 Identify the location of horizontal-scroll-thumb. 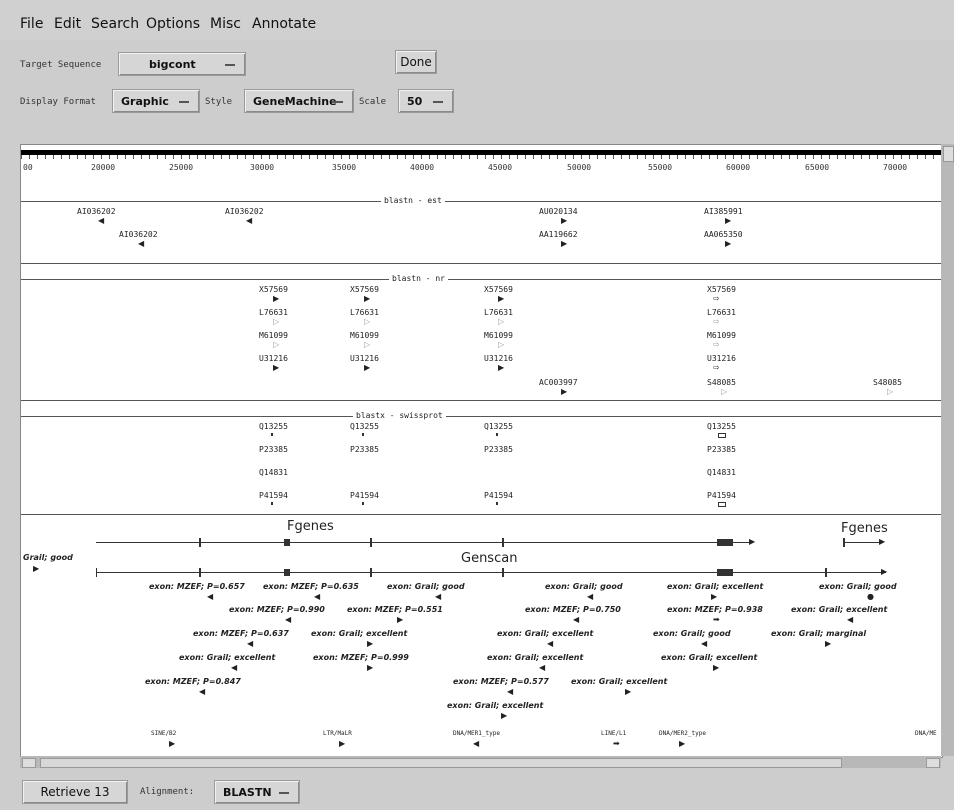
(441, 763).